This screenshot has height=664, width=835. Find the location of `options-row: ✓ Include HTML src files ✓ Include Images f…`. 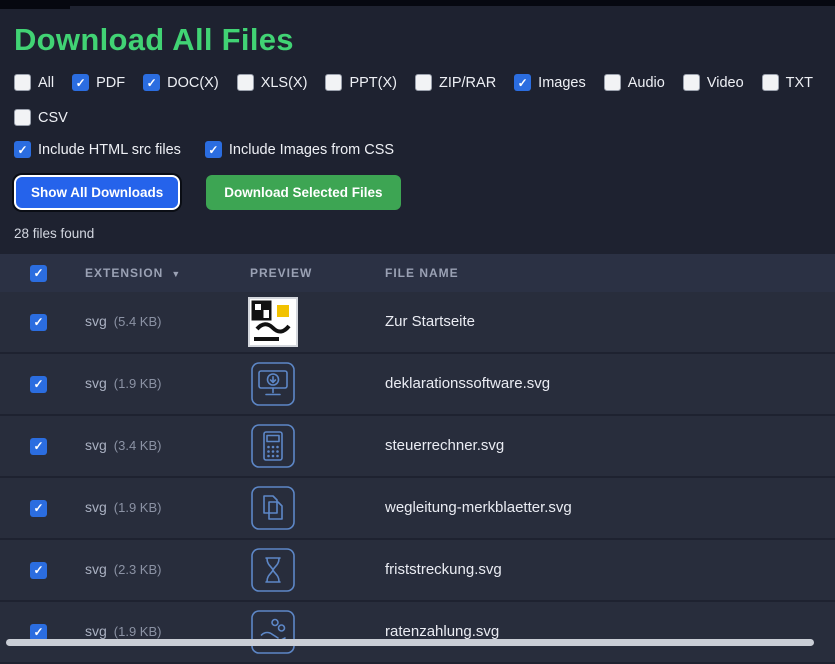

options-row: ✓ Include HTML src files ✓ Include Images f… is located at coordinates (417, 149).